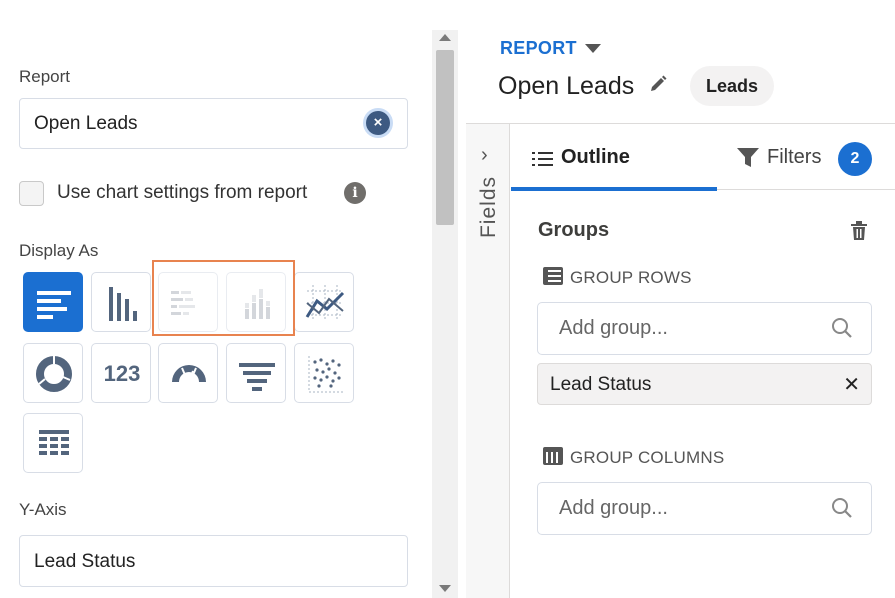 The image size is (895, 598). I want to click on vertical-bar-chart-icon, so click(121, 302).